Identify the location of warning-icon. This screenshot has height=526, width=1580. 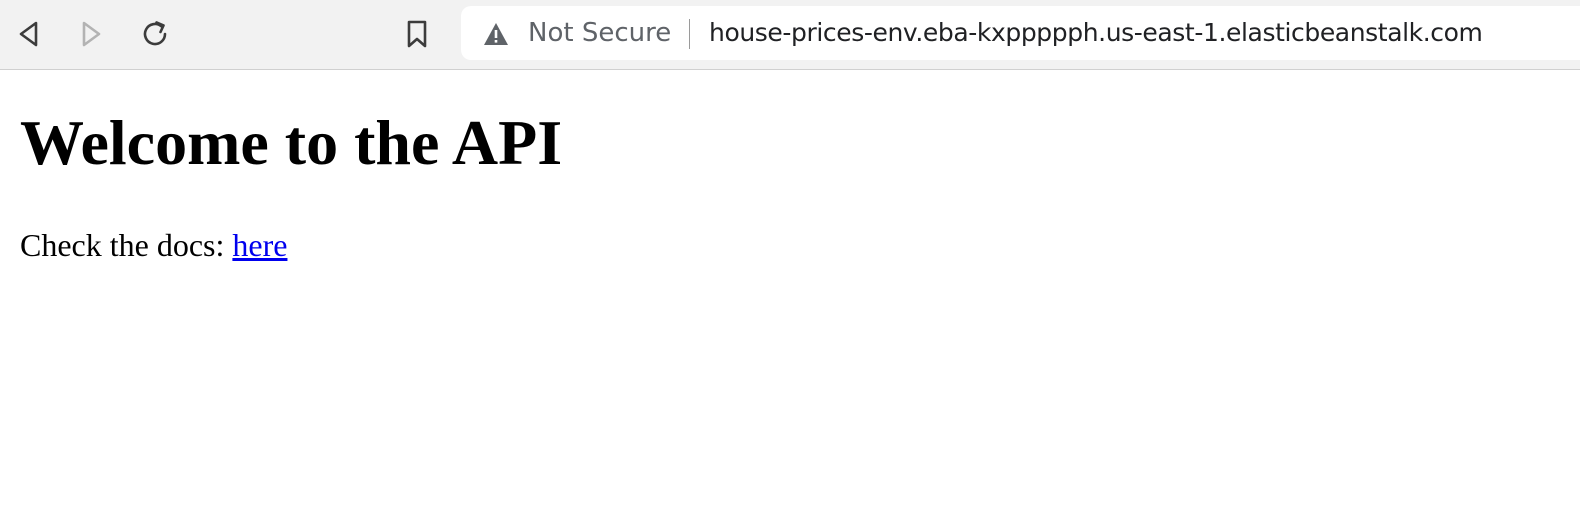
(496, 34).